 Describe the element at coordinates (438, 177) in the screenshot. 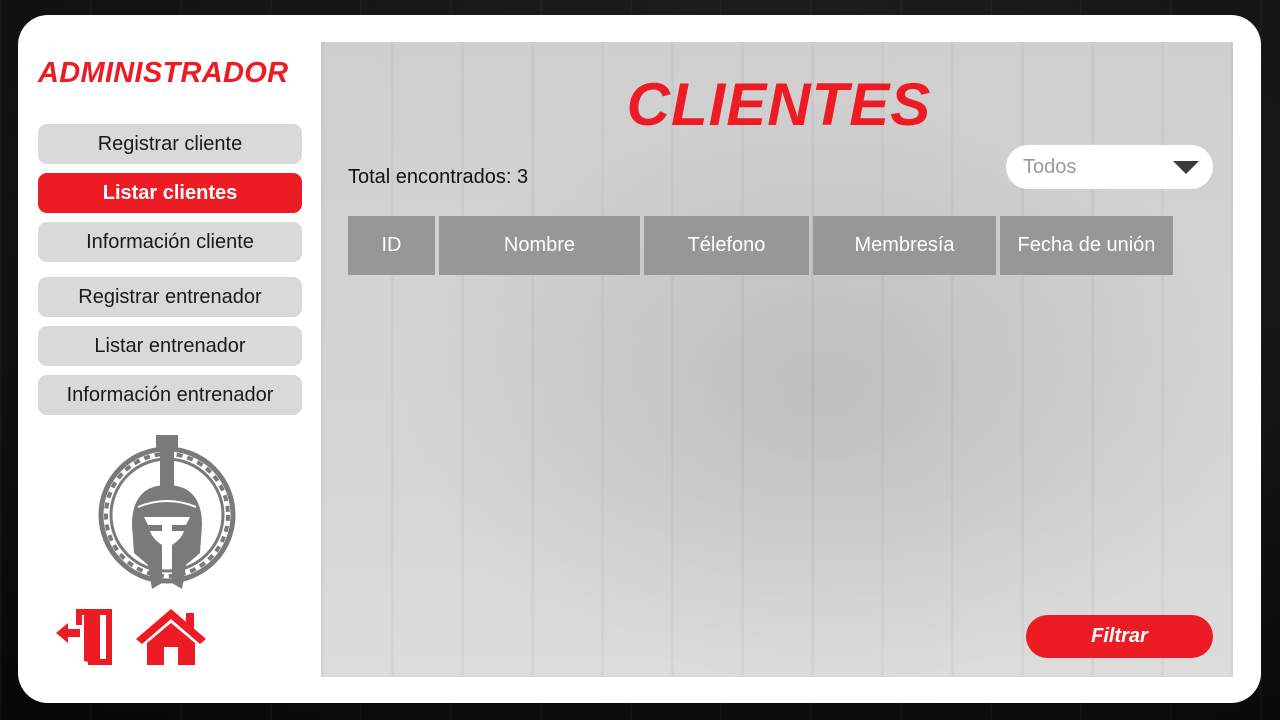

I see `total-count: Total encontrados: 3` at that location.